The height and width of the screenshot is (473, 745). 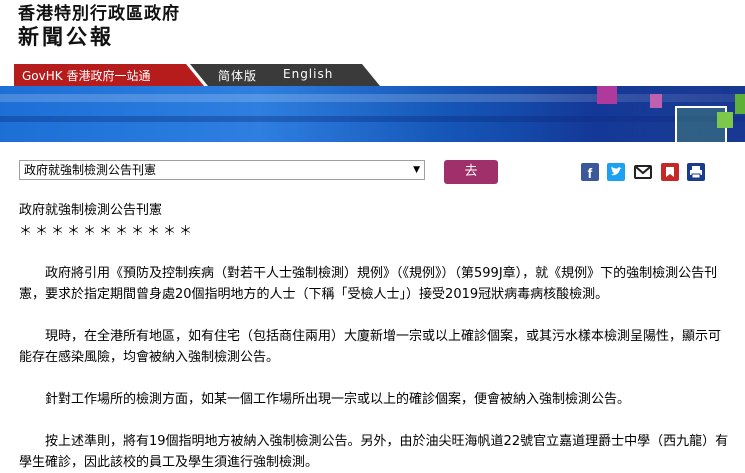 What do you see at coordinates (643, 172) in the screenshot?
I see `email-icon` at bounding box center [643, 172].